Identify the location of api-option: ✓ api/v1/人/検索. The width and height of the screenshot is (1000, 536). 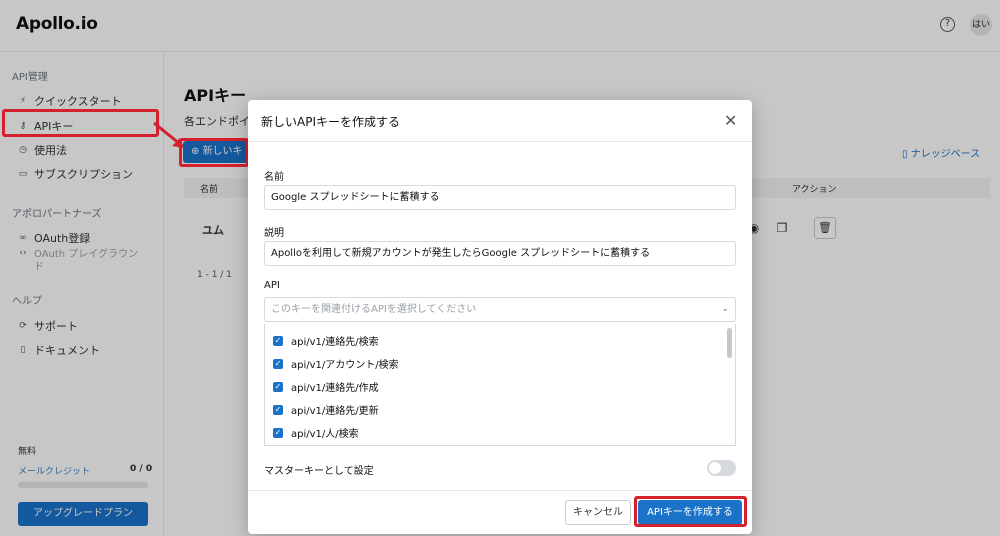
(316, 432).